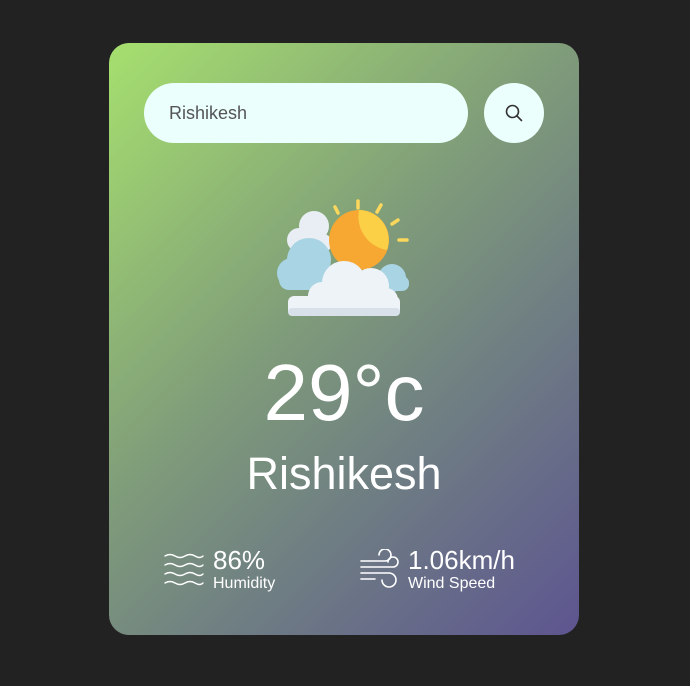 The height and width of the screenshot is (686, 690). Describe the element at coordinates (239, 560) in the screenshot. I see `humidity-value: 86%` at that location.